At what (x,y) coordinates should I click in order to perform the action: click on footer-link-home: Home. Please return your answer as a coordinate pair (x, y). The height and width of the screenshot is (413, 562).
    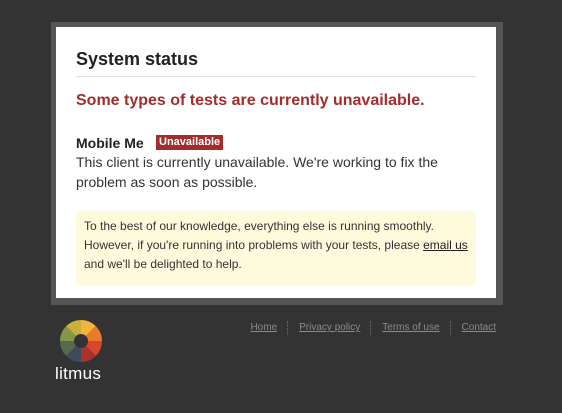
    Looking at the image, I should click on (263, 328).